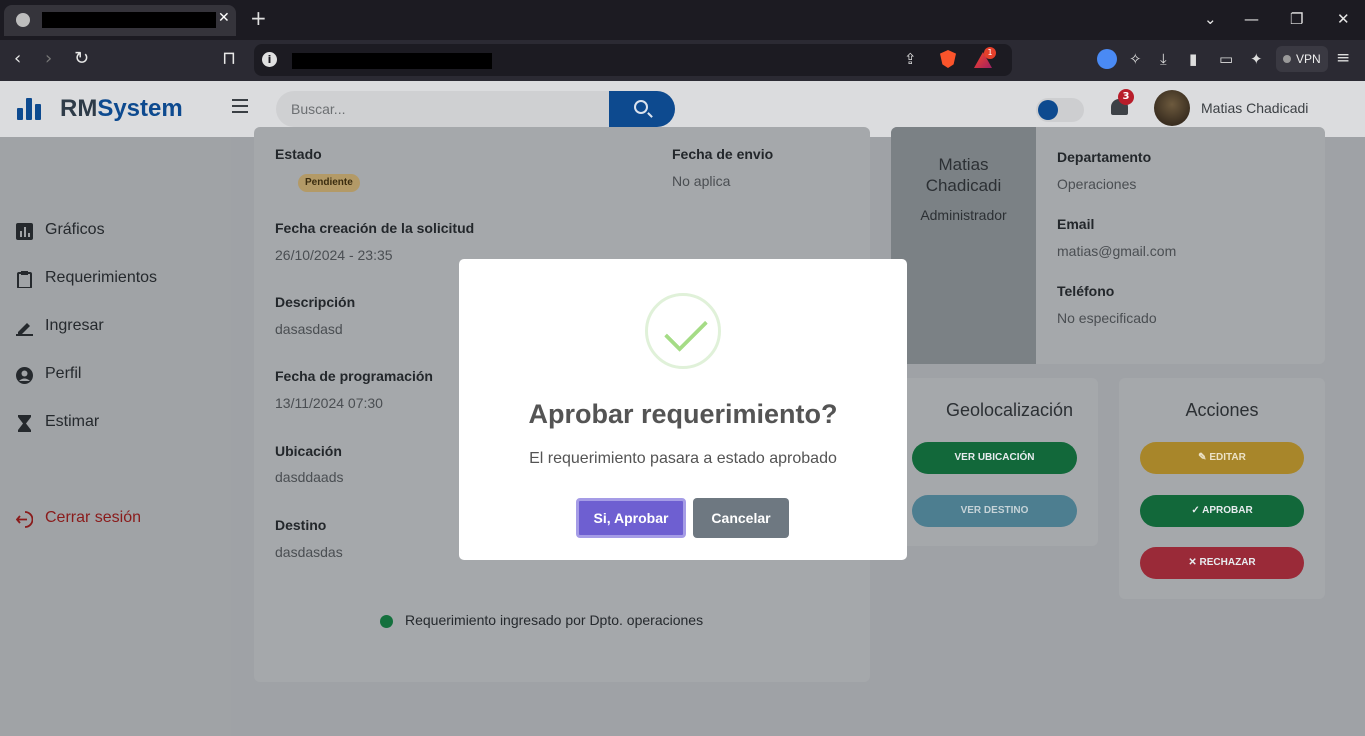 The height and width of the screenshot is (736, 1365). I want to click on hamburger-menu-icon, so click(240, 106).